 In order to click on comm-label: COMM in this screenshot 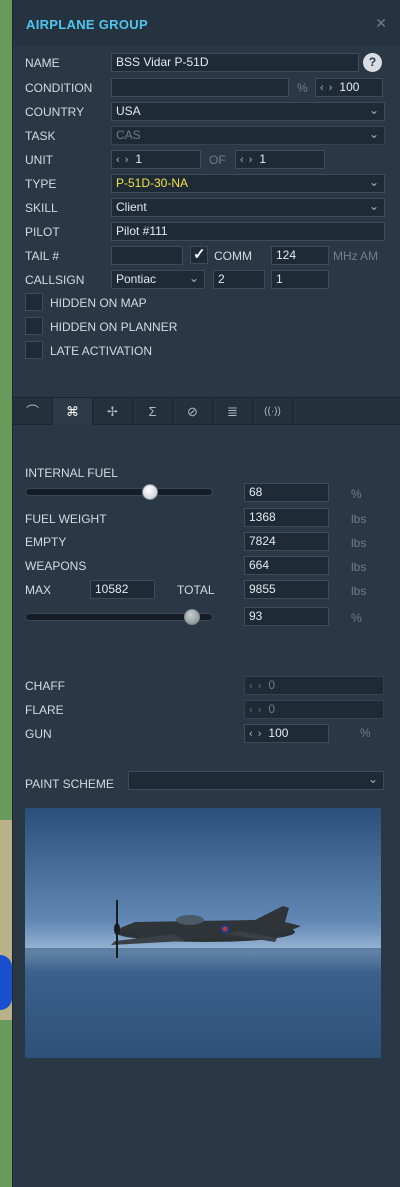, I will do `click(233, 256)`.